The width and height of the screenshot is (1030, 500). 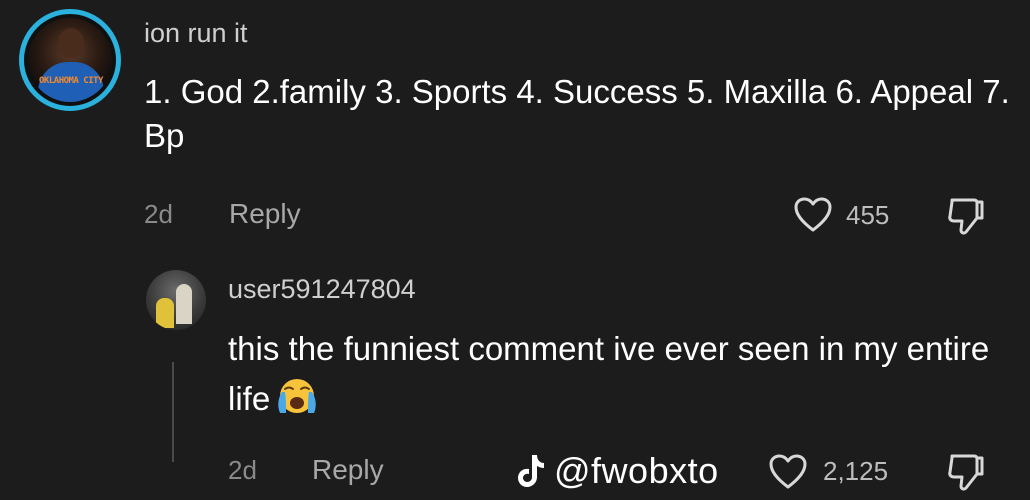 I want to click on commenter-avatar: OKLAHOMA CITY, so click(x=70, y=60).